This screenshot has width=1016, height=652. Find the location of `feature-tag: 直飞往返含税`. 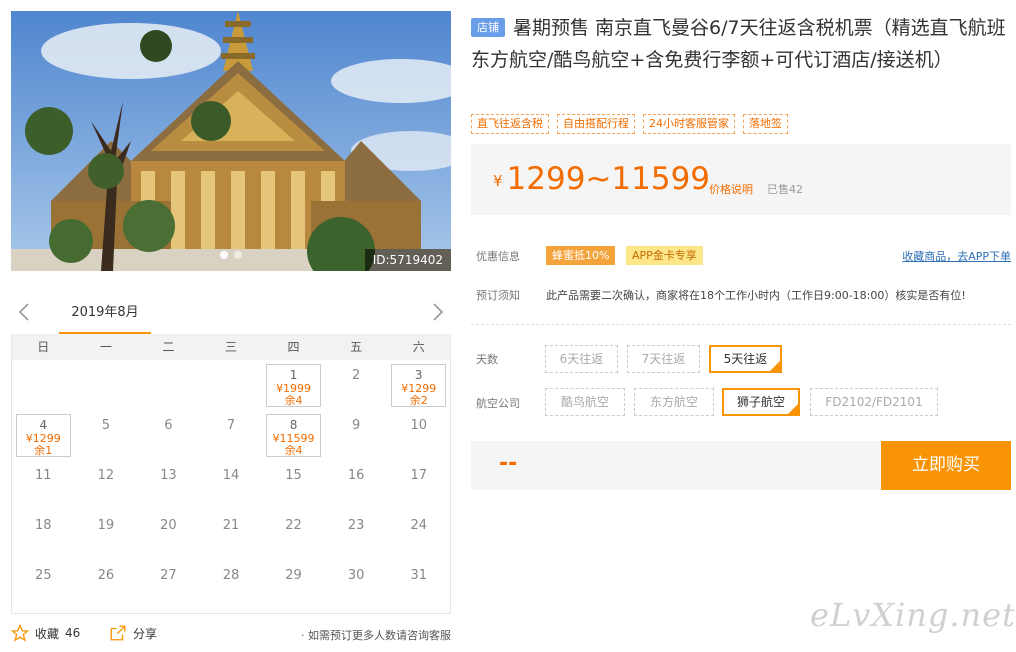

feature-tag: 直飞往返含税 is located at coordinates (510, 124).